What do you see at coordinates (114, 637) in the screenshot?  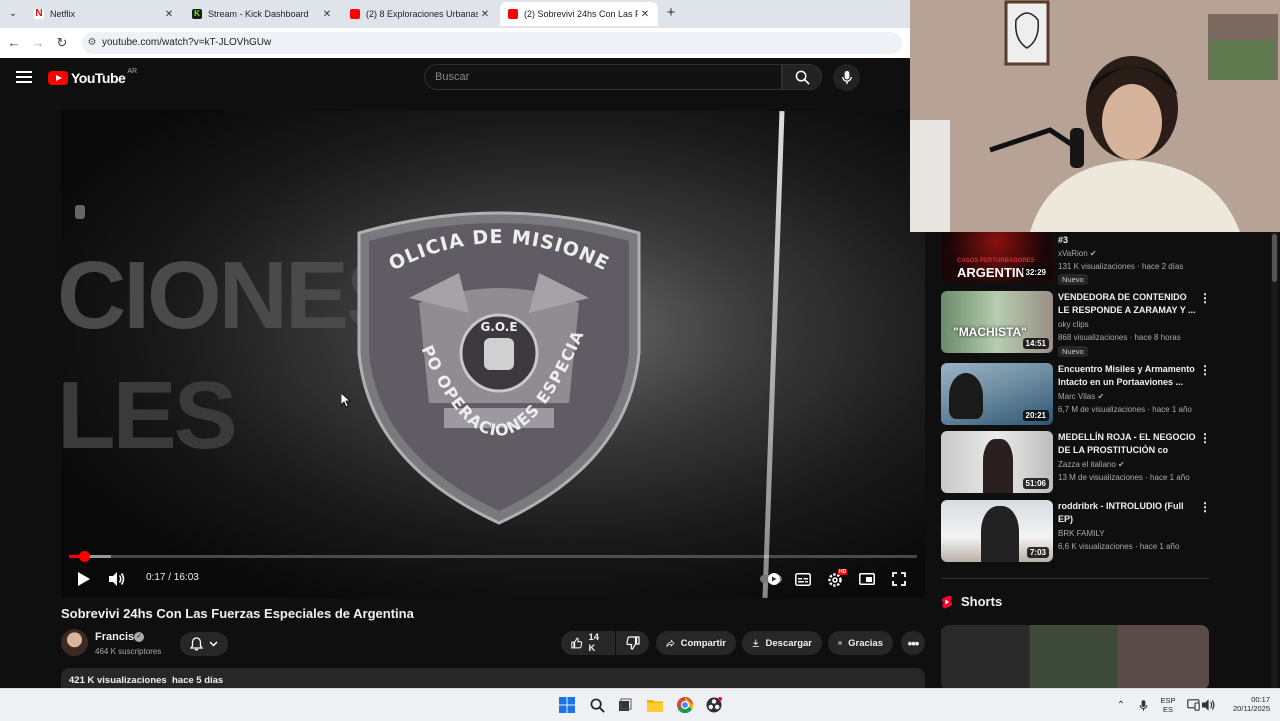 I see `channel-name: Francis` at bounding box center [114, 637].